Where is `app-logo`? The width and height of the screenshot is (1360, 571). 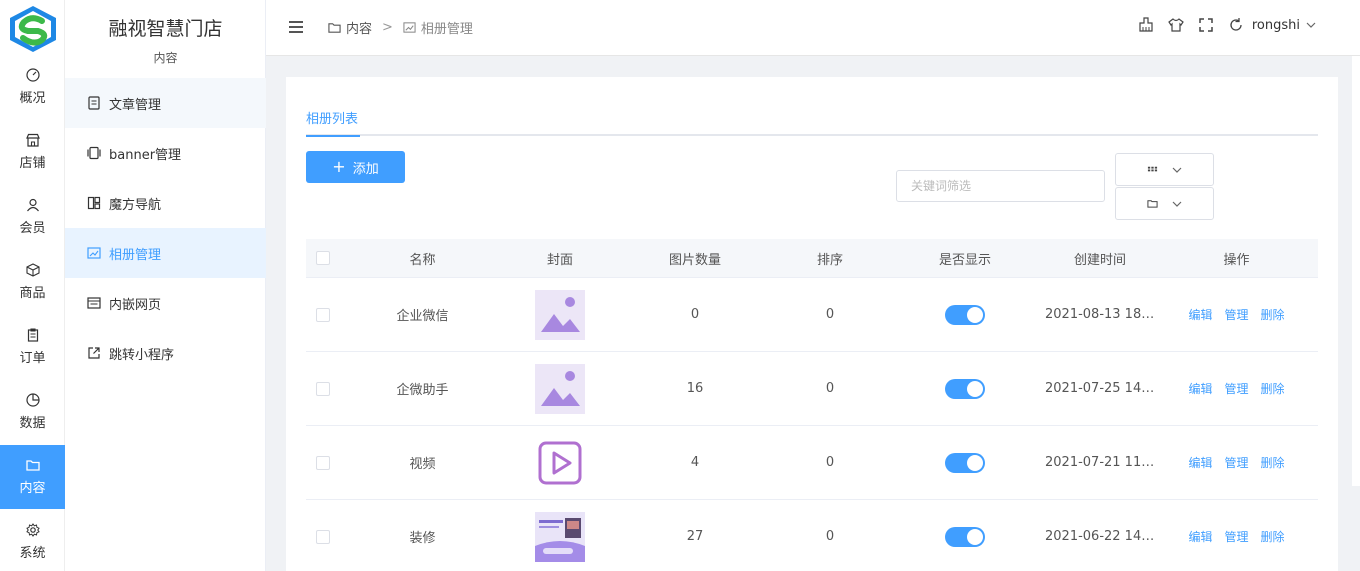 app-logo is located at coordinates (33, 29).